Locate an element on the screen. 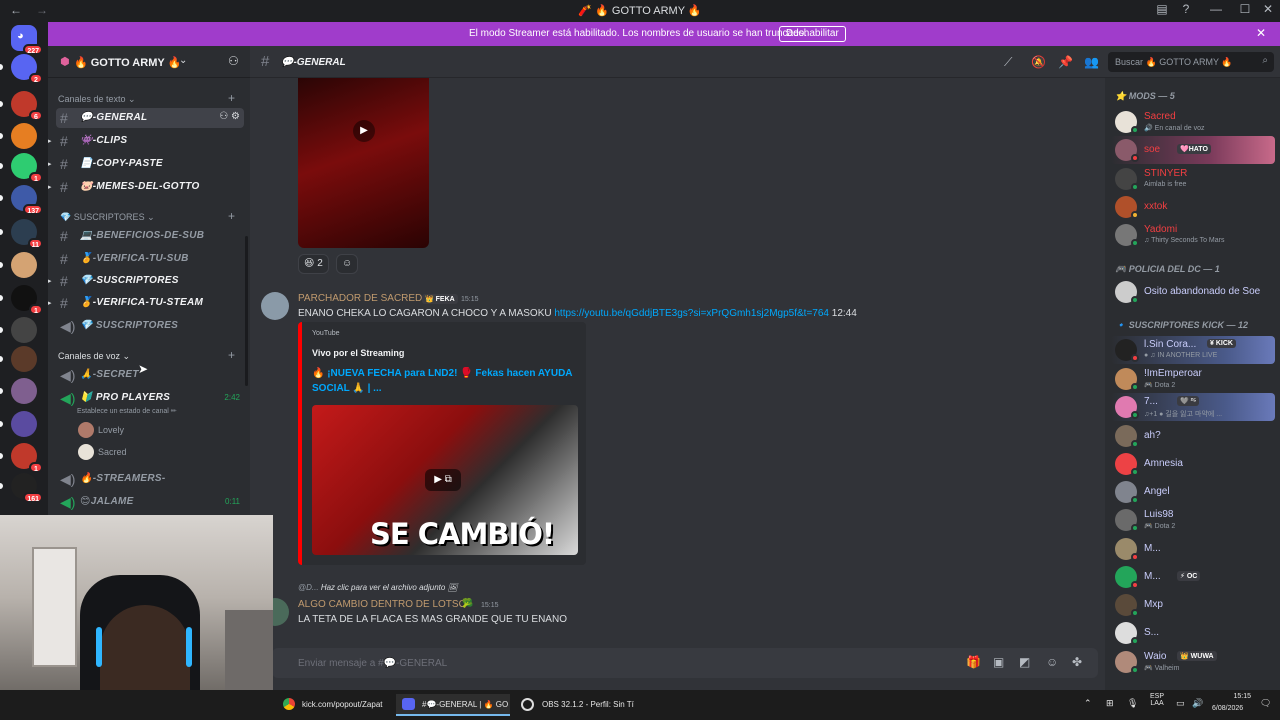 The width and height of the screenshot is (1280, 720). voice-channel-streamers: ◀) 🔥-STREAMERS- is located at coordinates (150, 479).